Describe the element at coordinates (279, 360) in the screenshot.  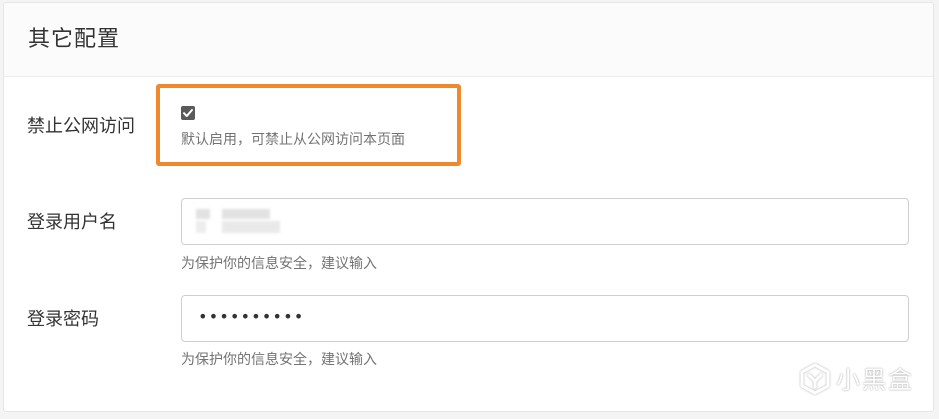
I see `password-help: 为保护你的信息安全，建议输入` at that location.